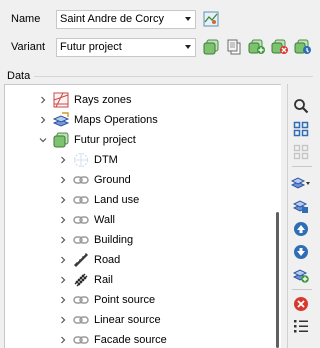 Image resolution: width=320 pixels, height=348 pixels. What do you see at coordinates (112, 180) in the screenshot?
I see `tree-item-label: Ground` at bounding box center [112, 180].